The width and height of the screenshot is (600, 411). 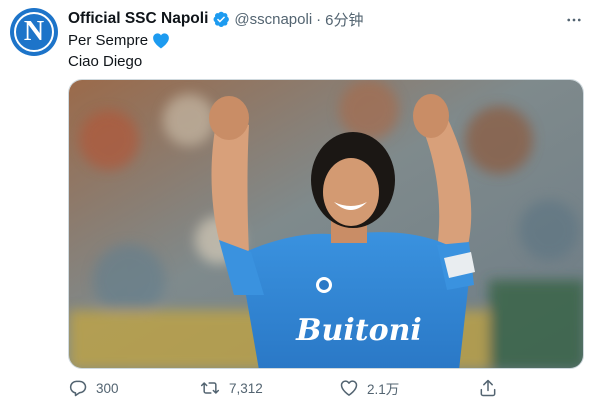 I want to click on verified-badge-icon, so click(x=221, y=19).